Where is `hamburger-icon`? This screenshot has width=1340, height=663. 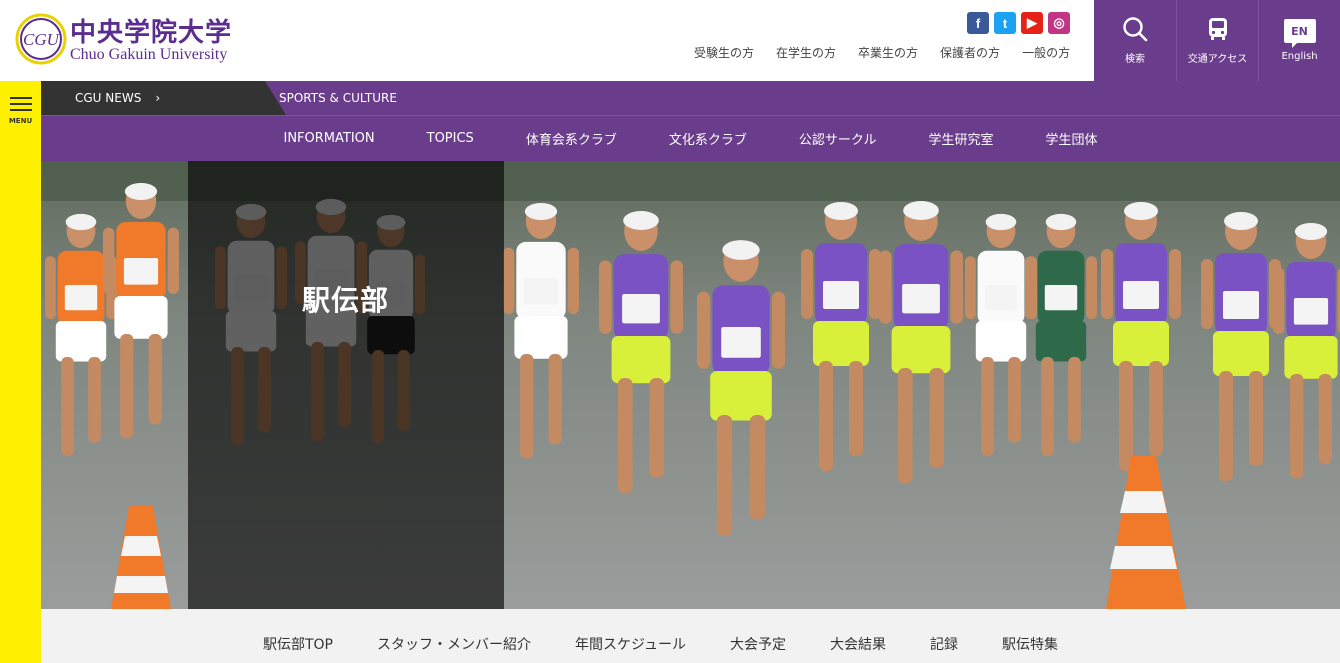
hamburger-icon is located at coordinates (20, 98).